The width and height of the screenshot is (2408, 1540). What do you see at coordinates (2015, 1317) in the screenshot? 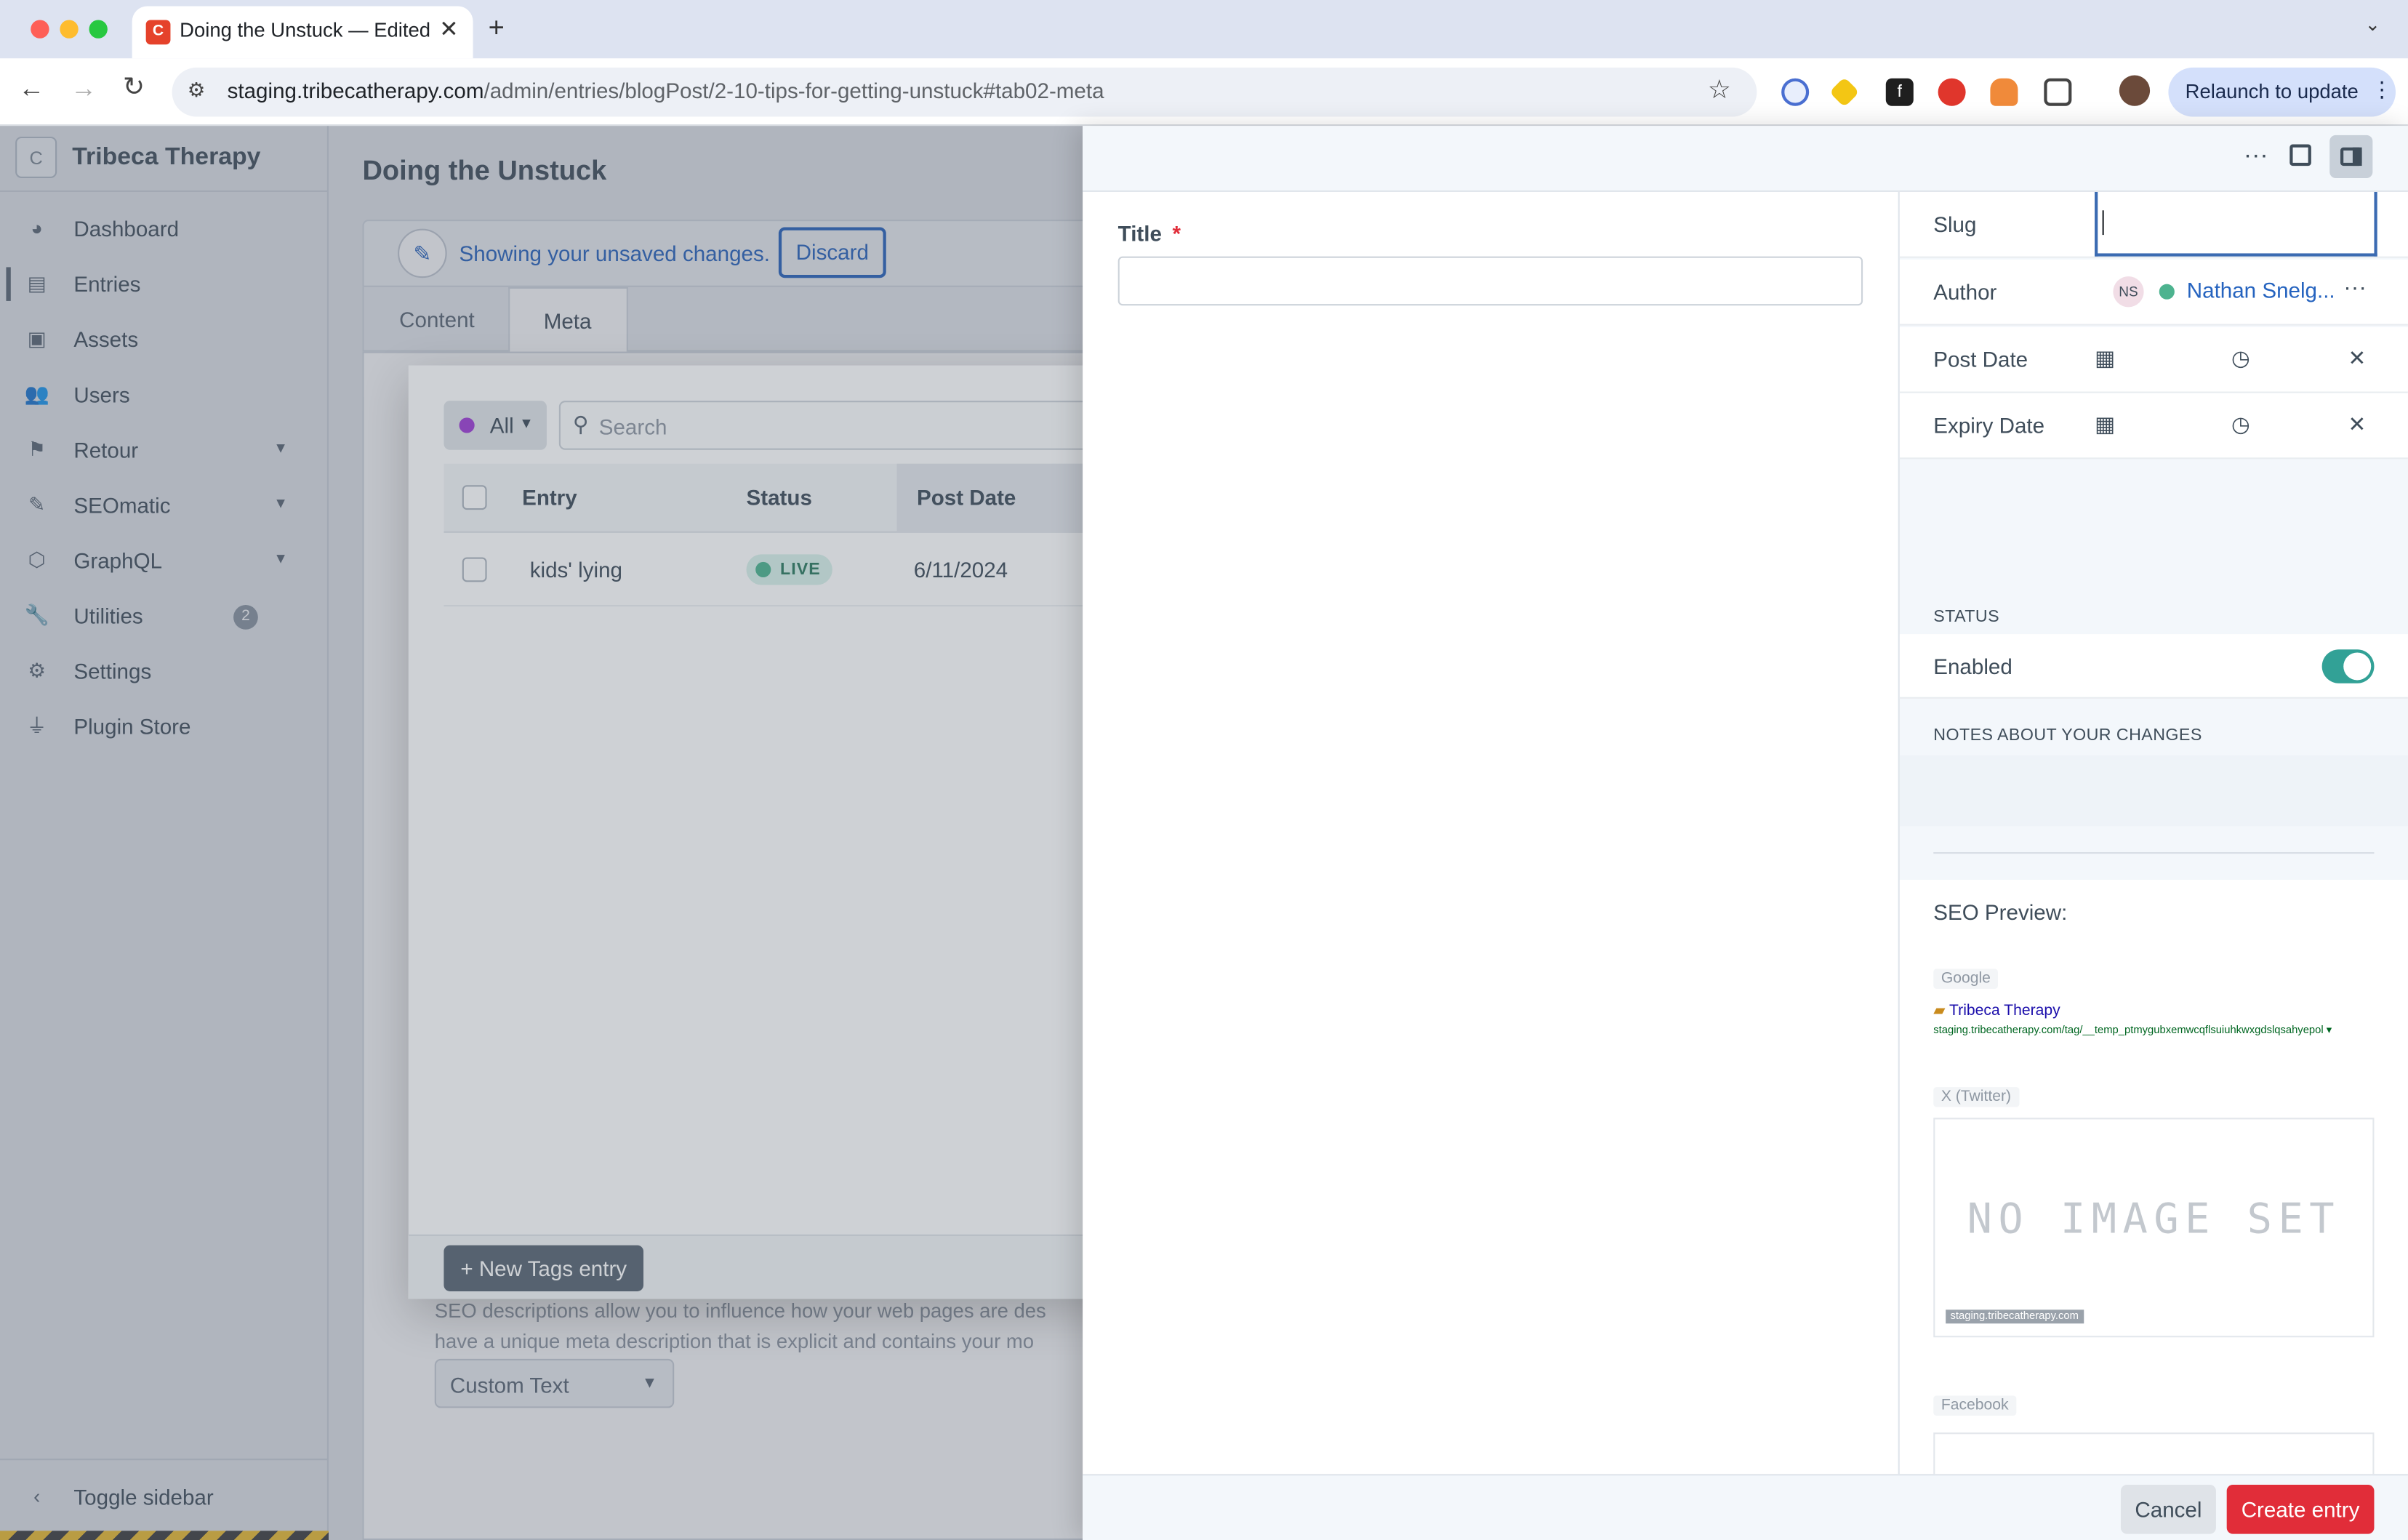
I see `twitter-card-domain: staging.tribecatherapy.com` at bounding box center [2015, 1317].